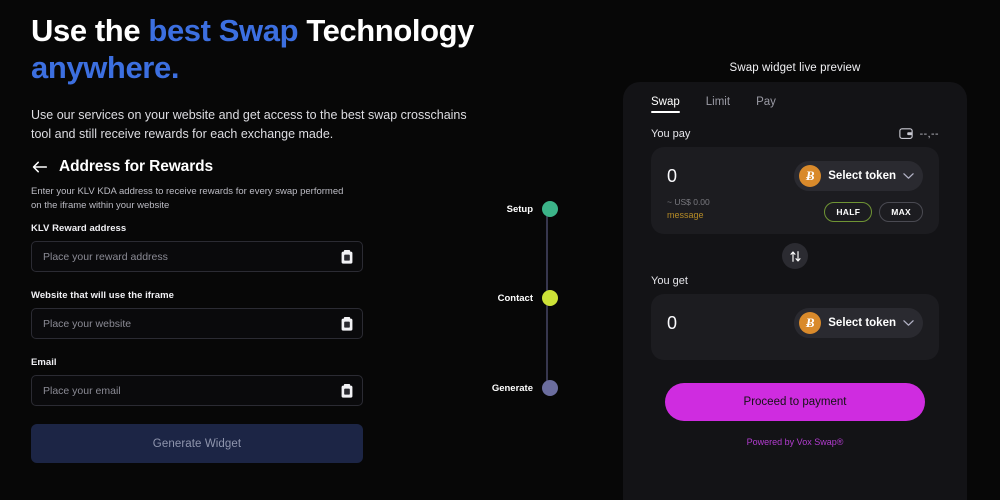 The width and height of the screenshot is (1000, 500). I want to click on hero-title-accent-2: anywhere, so click(101, 67).